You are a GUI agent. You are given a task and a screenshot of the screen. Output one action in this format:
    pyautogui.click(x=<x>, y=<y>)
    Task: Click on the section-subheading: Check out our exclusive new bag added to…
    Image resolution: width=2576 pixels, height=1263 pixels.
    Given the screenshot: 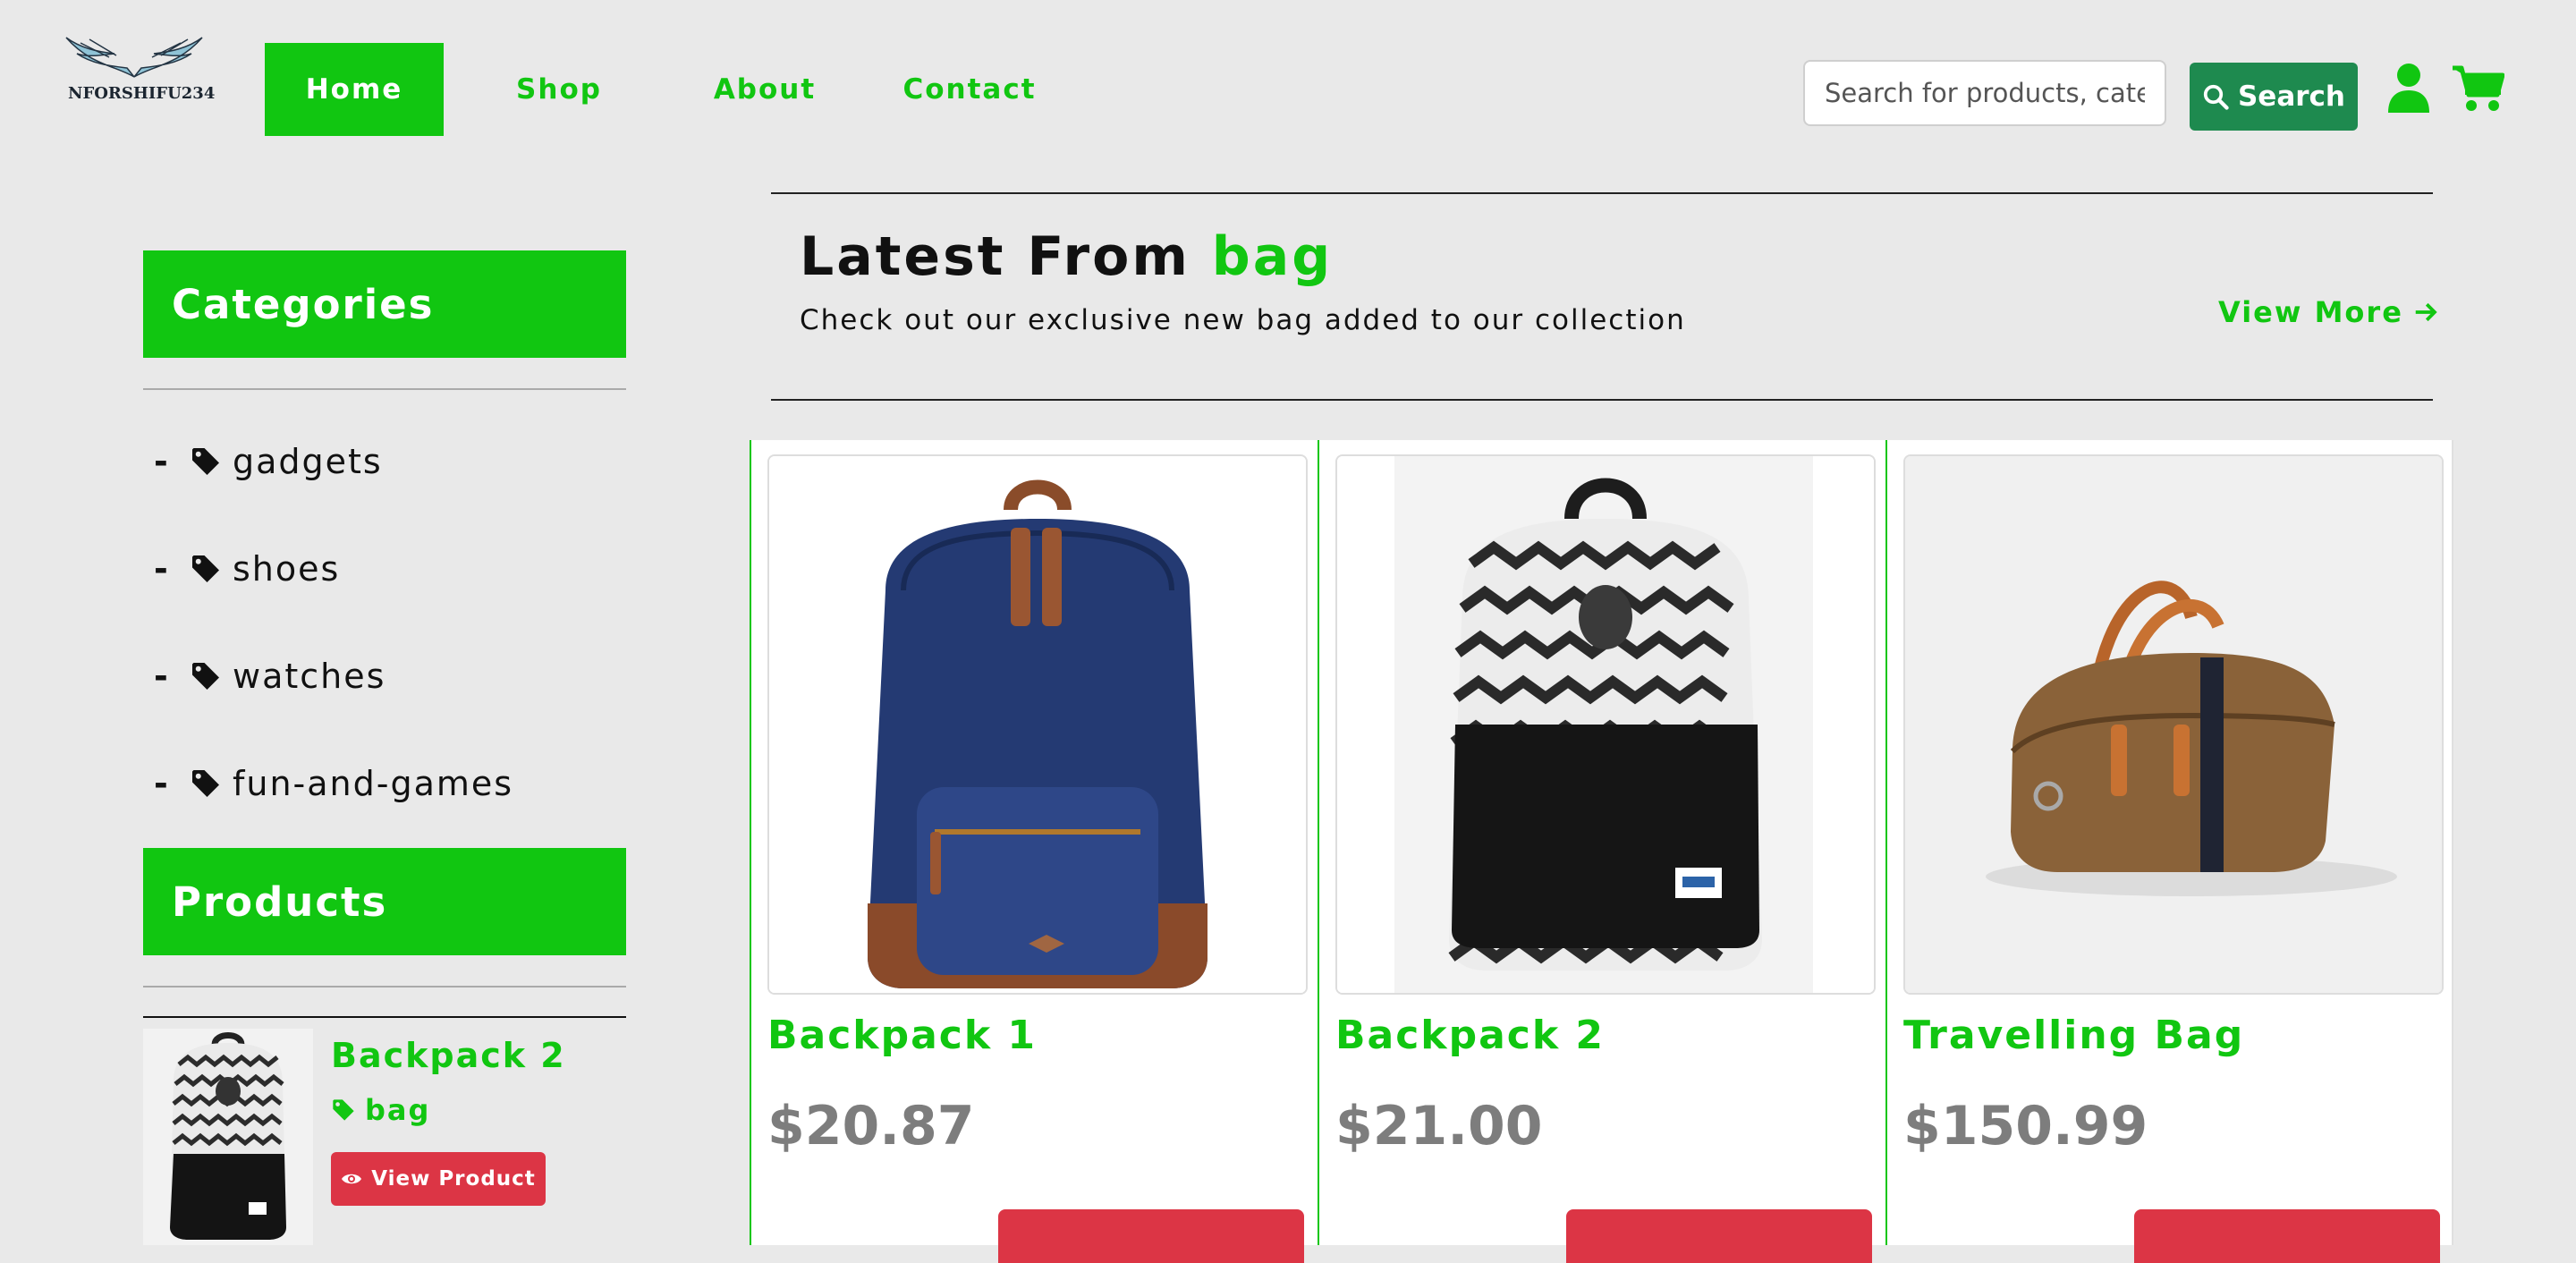 What is the action you would take?
    pyautogui.click(x=1243, y=320)
    